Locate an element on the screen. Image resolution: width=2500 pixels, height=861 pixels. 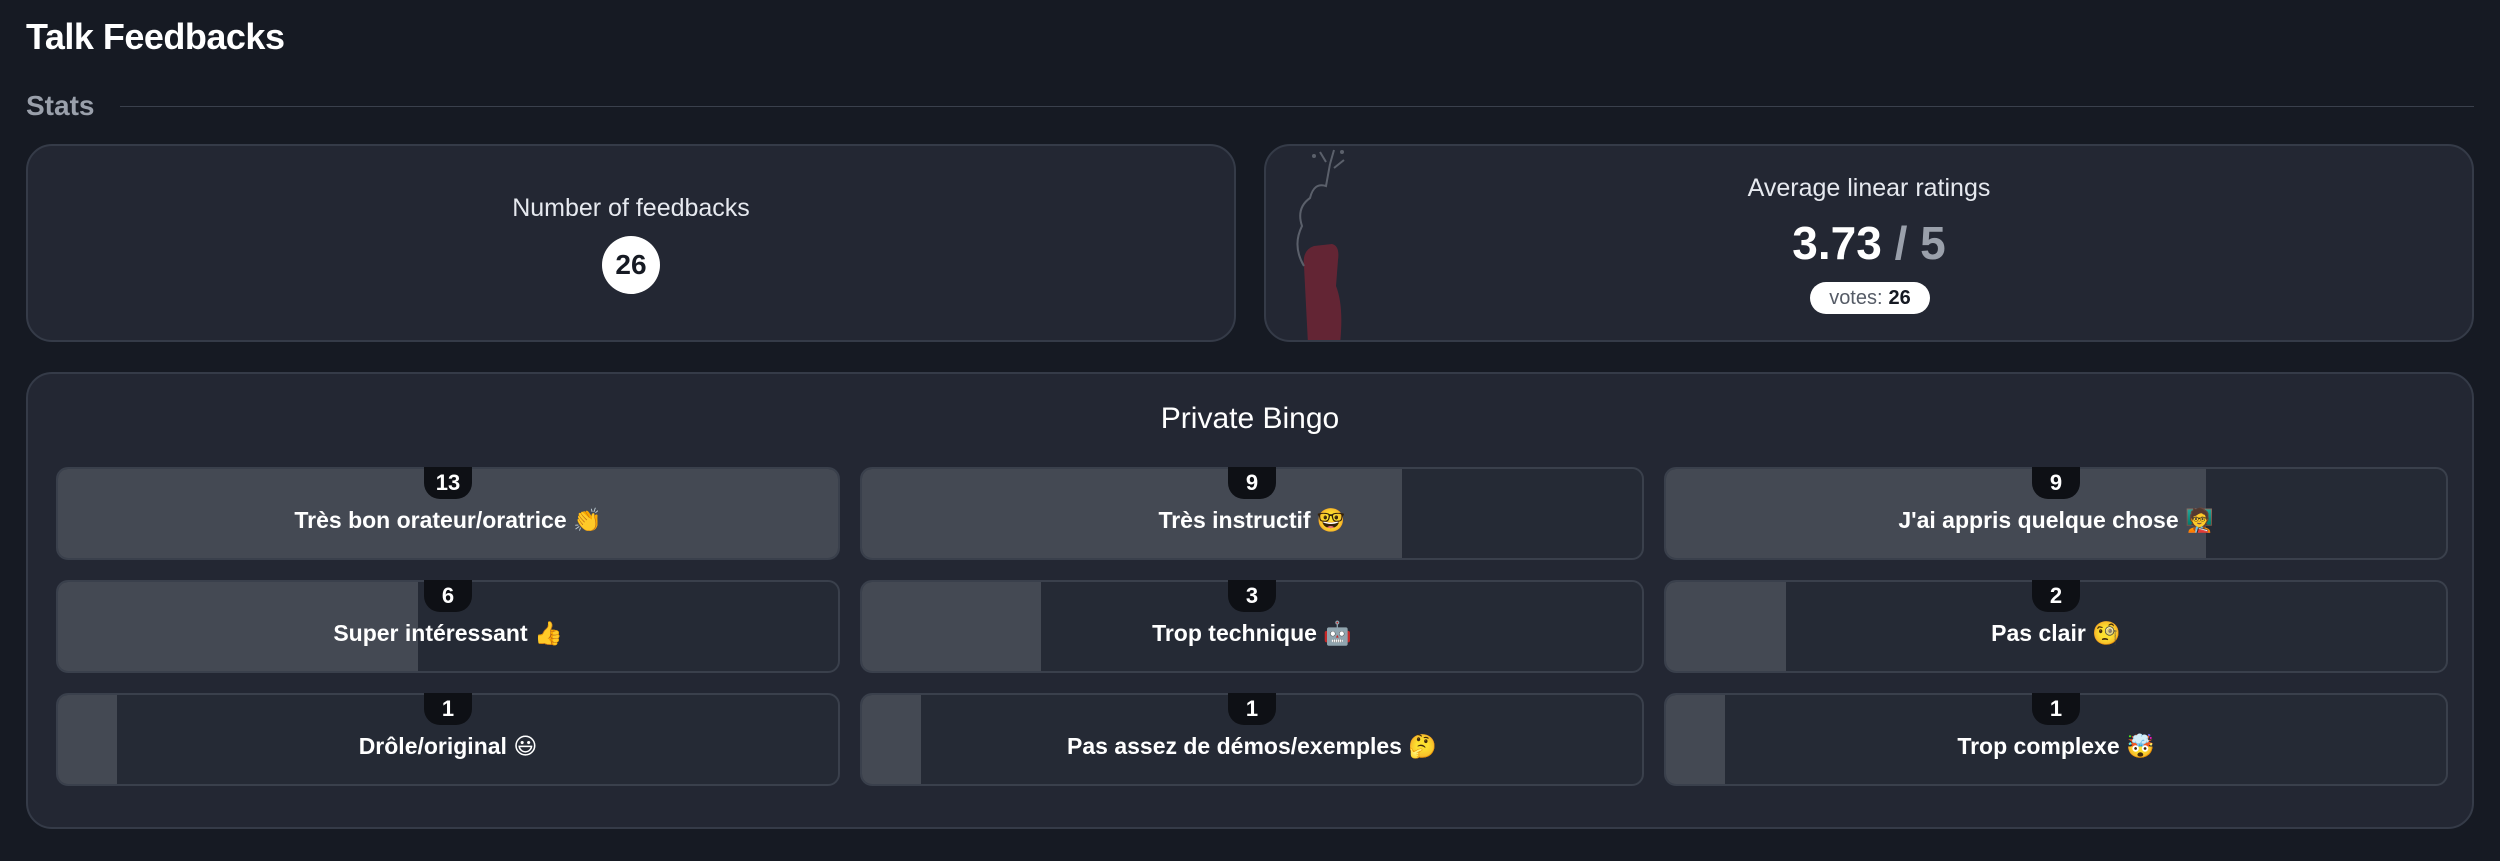
ratings-label: Average linear ratings is located at coordinates (1869, 188).